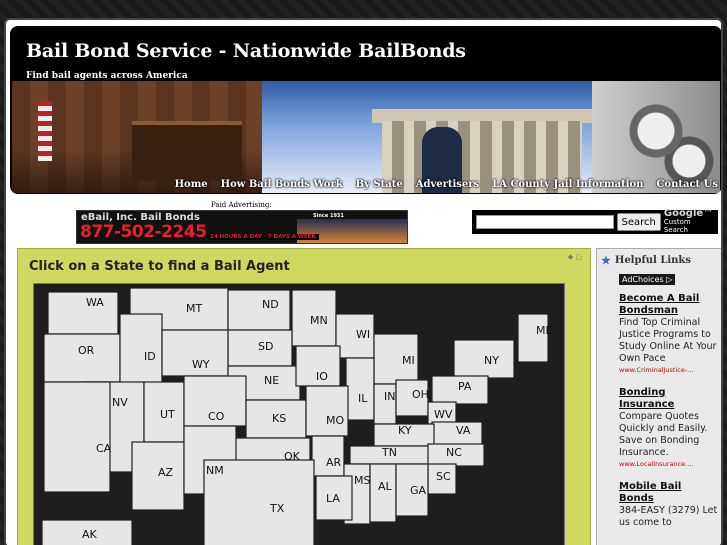 The image size is (727, 545). I want to click on state-label-or: OR, so click(86, 350).